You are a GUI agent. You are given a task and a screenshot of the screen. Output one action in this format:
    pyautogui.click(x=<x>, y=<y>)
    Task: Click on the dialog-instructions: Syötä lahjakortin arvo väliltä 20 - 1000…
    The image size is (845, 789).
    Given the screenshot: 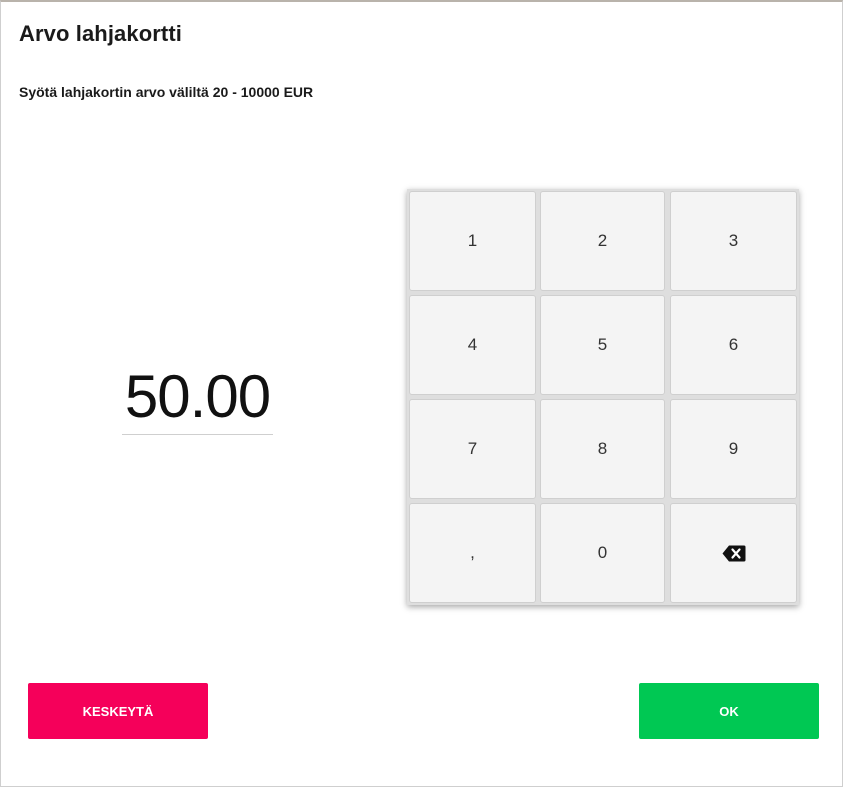 What is the action you would take?
    pyautogui.click(x=166, y=92)
    